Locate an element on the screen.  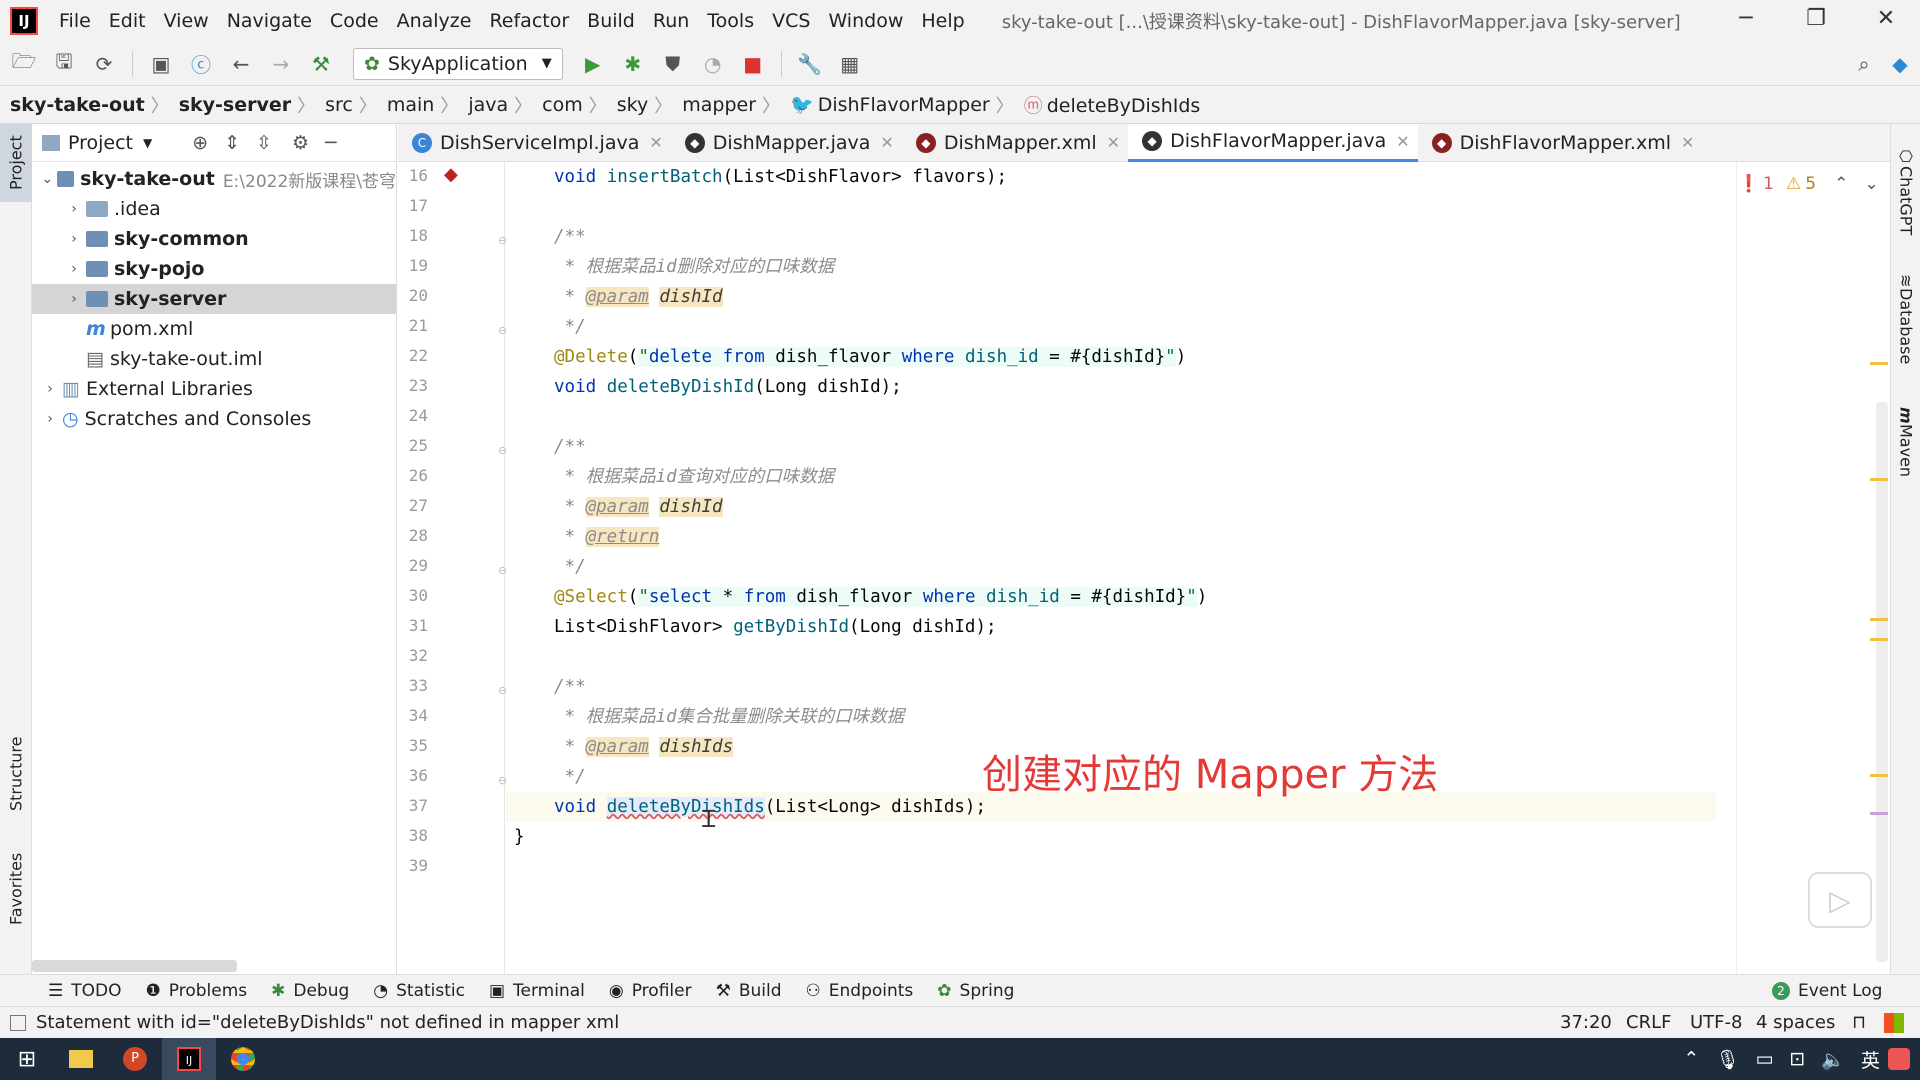
save-icon: 🖫 is located at coordinates (64, 63).